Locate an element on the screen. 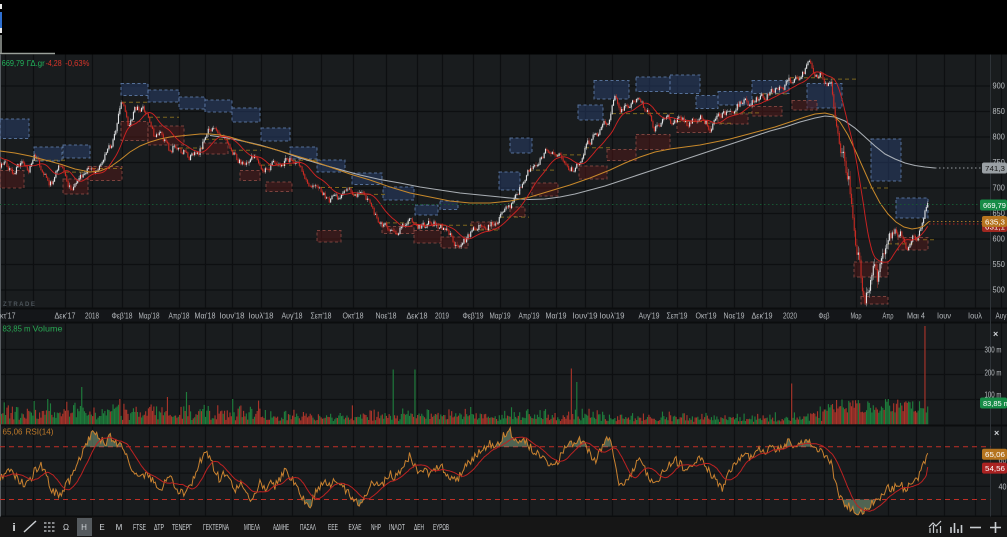 This screenshot has width=1007, height=537. svg-text: ΑΔΜΗΕ is located at coordinates (281, 527).